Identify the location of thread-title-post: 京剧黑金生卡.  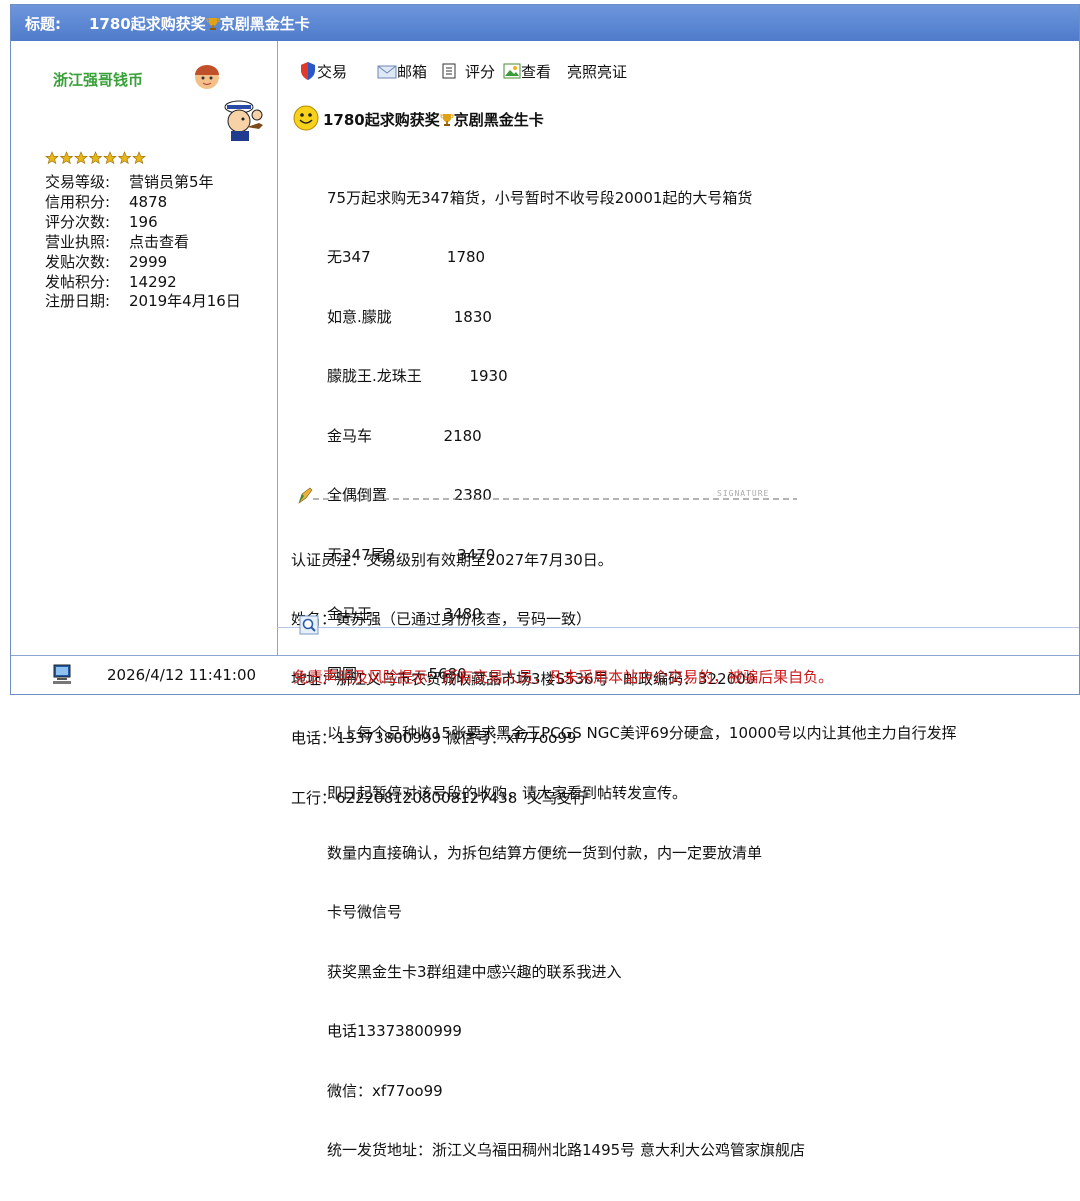
(264, 24).